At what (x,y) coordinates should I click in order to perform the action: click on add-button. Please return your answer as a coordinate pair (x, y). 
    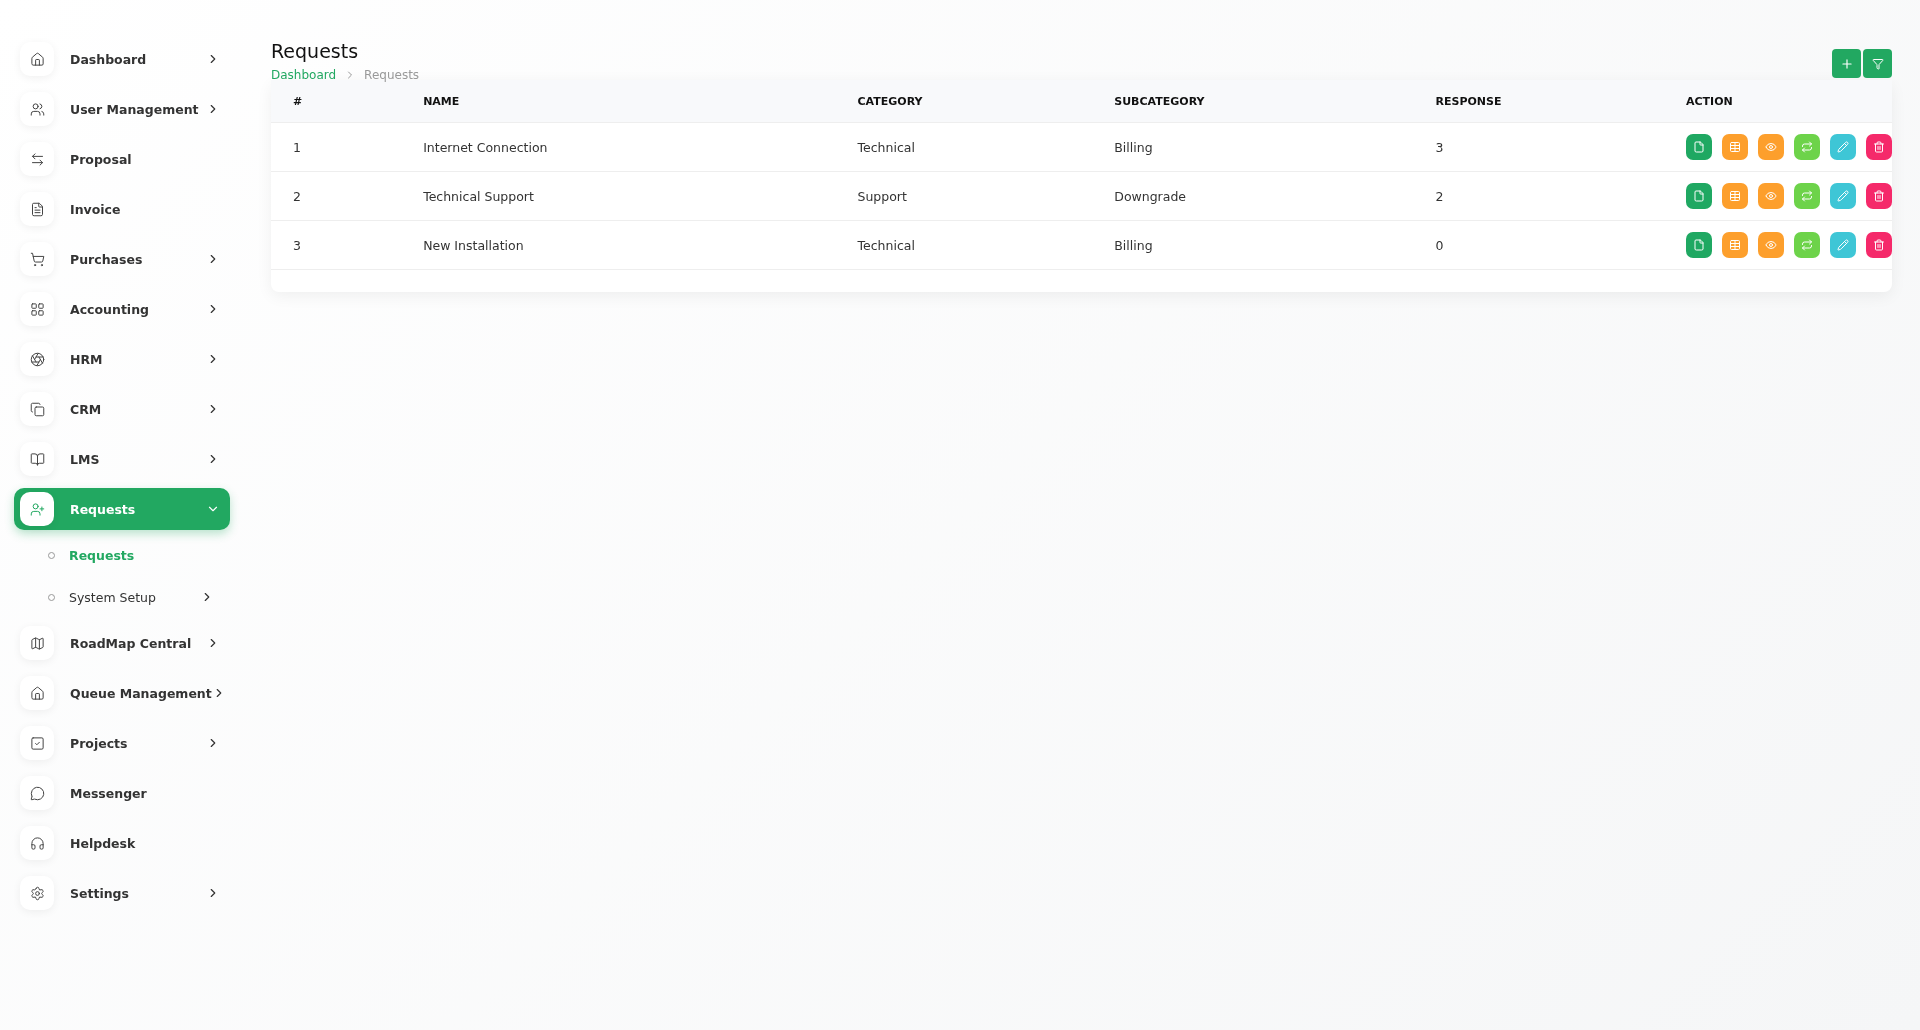
    Looking at the image, I should click on (1846, 63).